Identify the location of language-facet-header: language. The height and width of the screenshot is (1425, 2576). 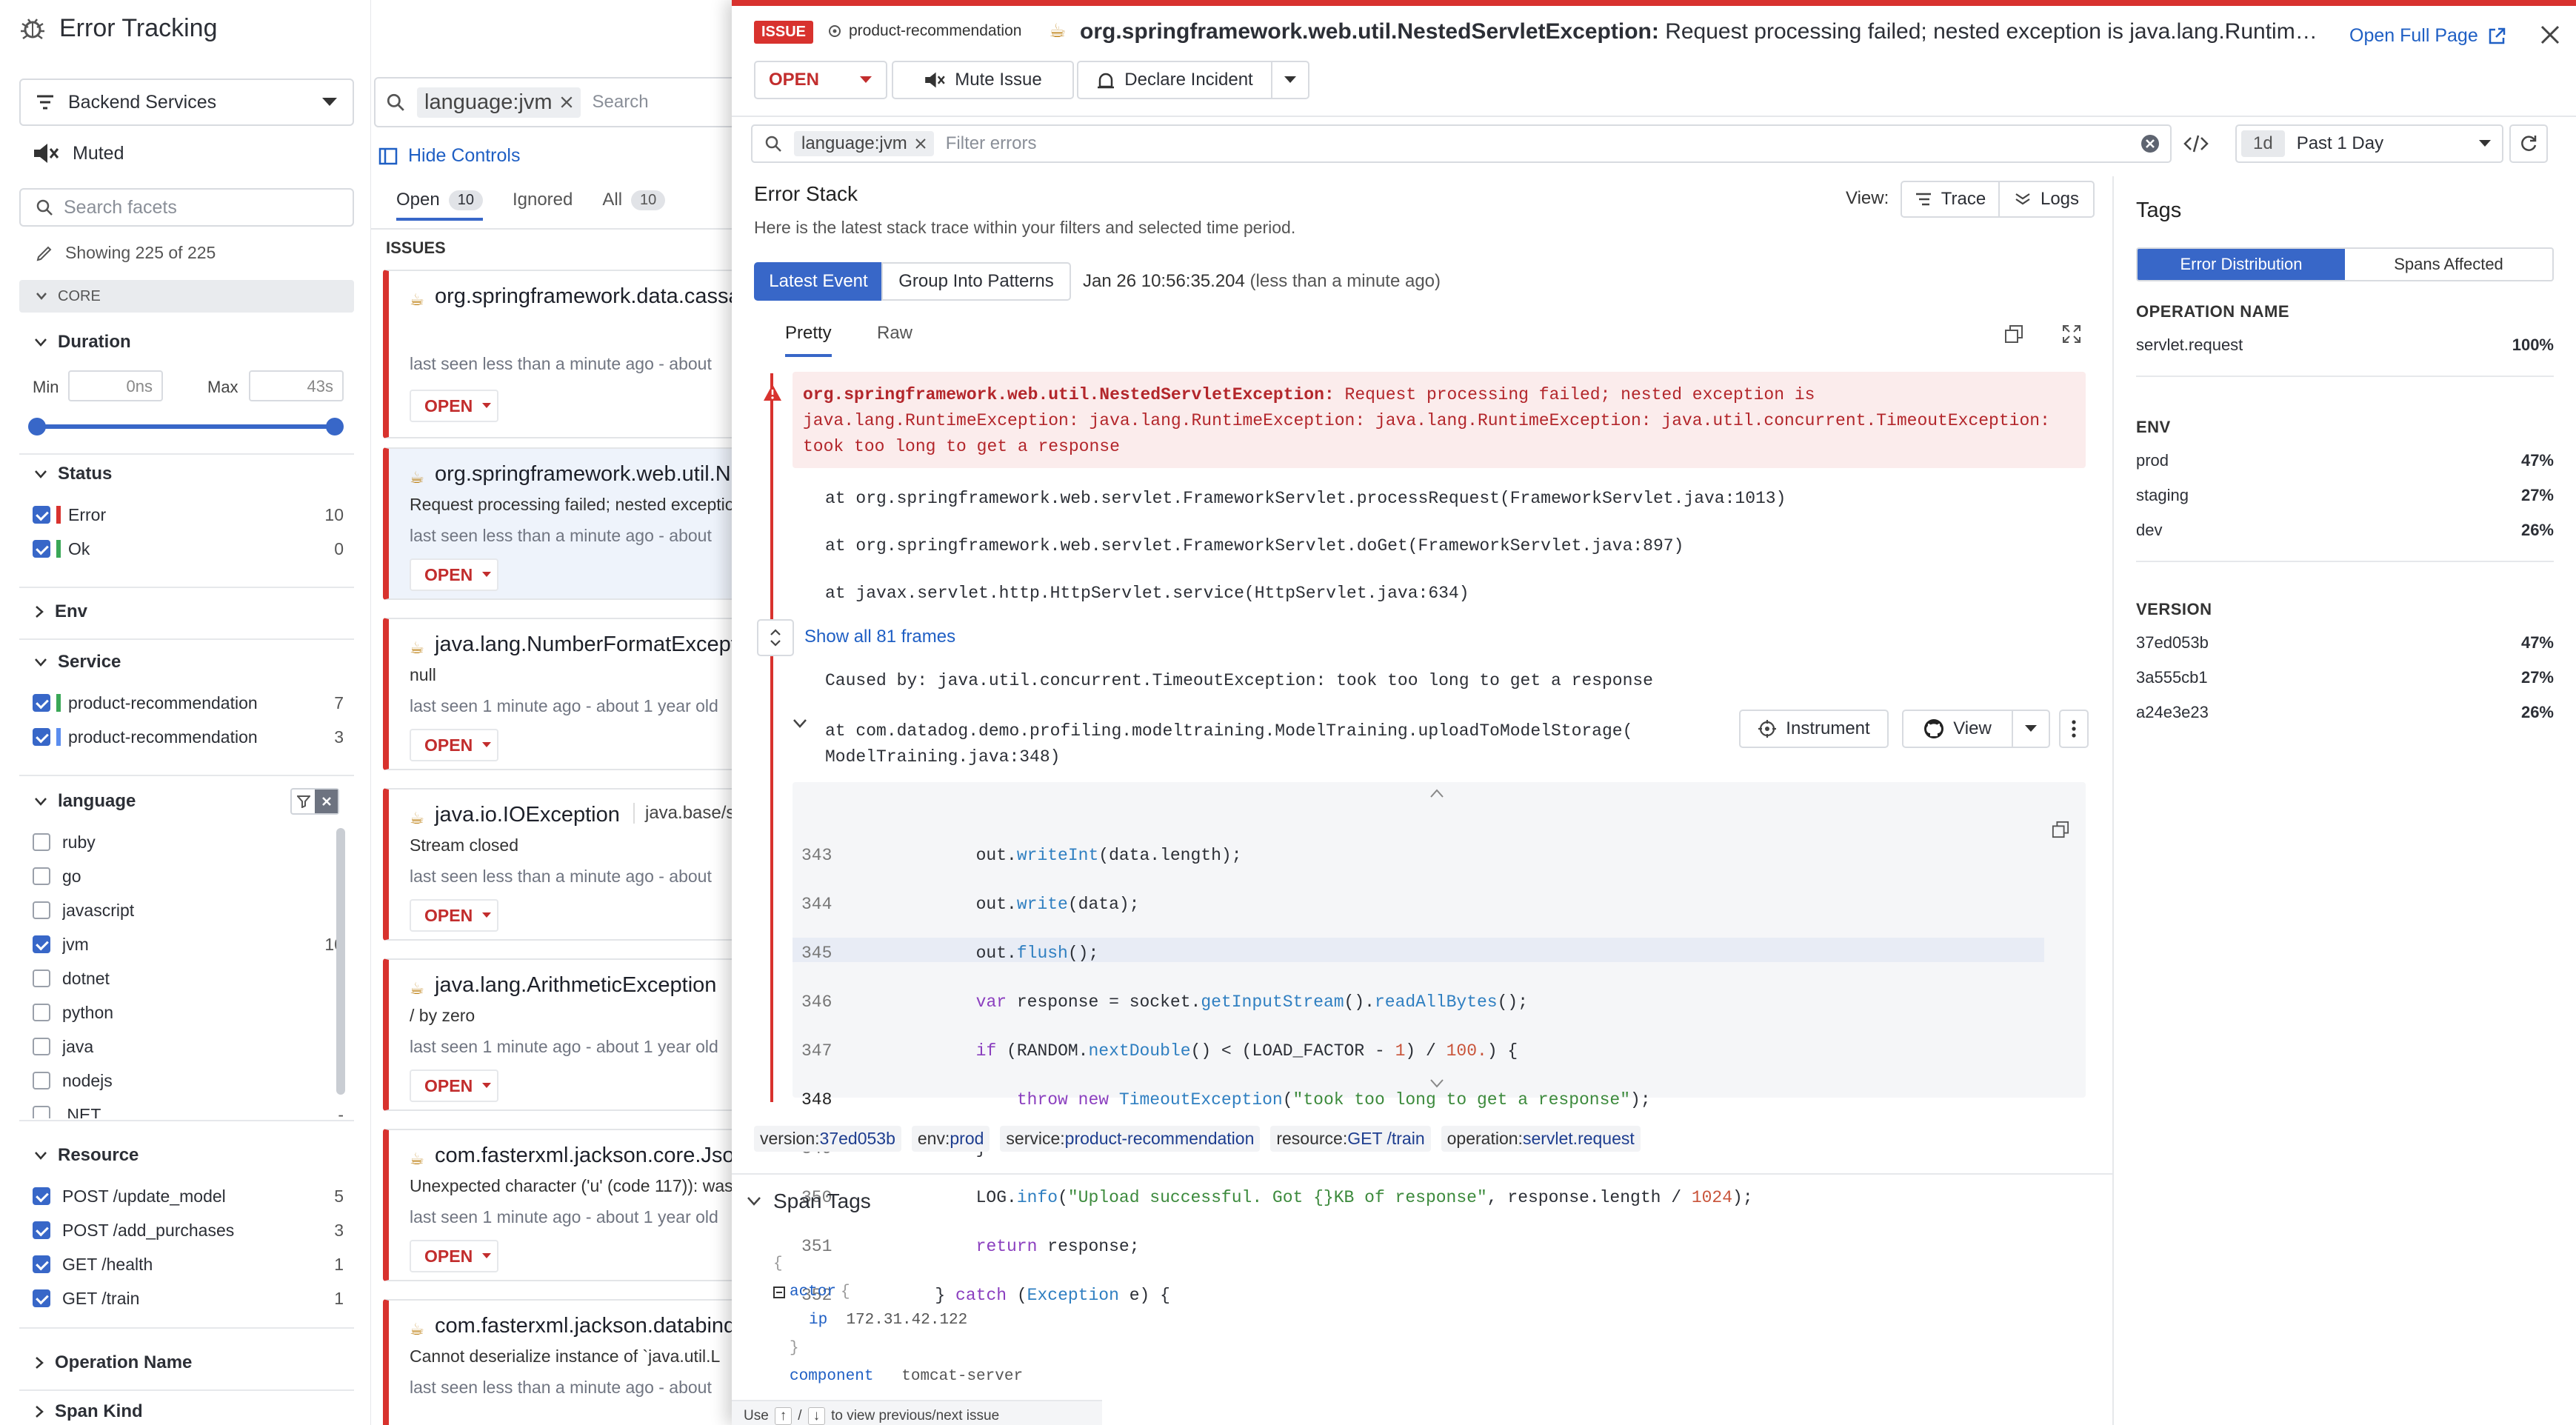
(85, 801).